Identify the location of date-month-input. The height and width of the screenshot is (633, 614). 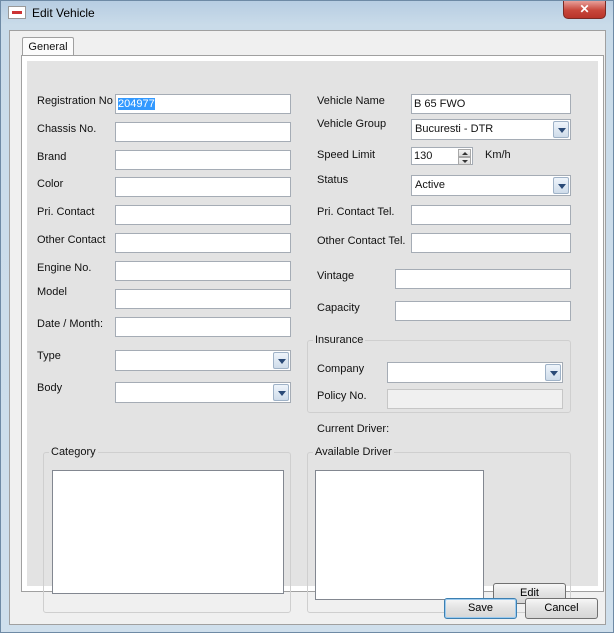
(203, 327).